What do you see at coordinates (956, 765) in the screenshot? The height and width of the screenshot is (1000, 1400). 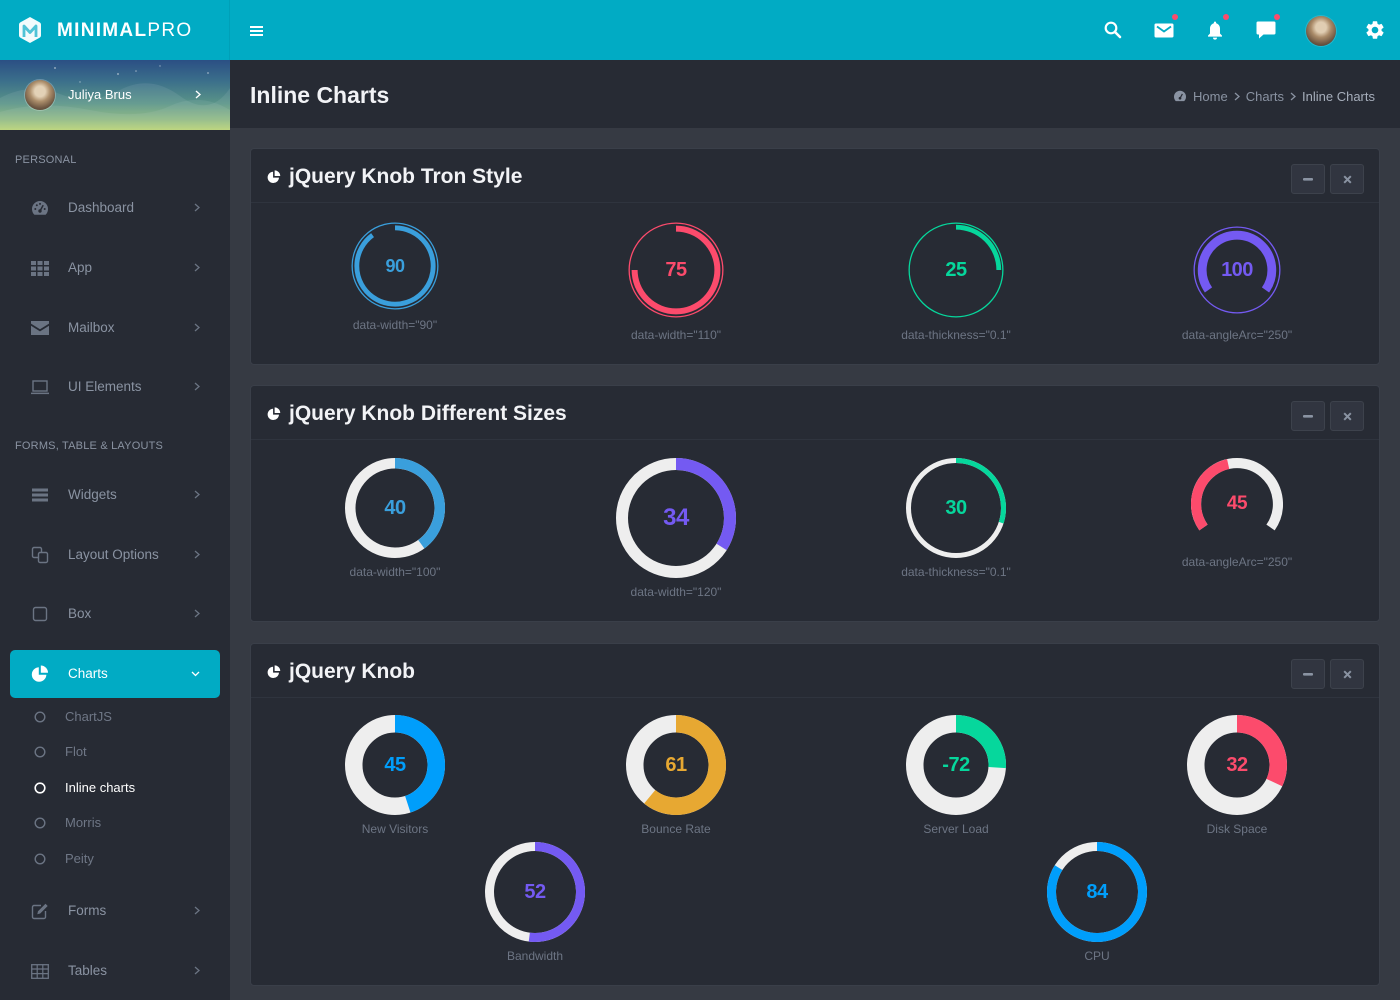 I see `knob-value: -72` at bounding box center [956, 765].